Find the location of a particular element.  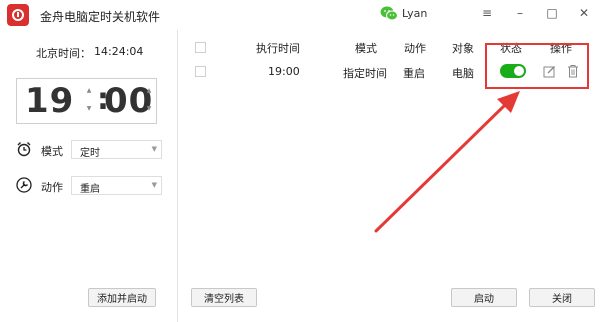

mode-select: 定时 ▼ is located at coordinates (116, 149).